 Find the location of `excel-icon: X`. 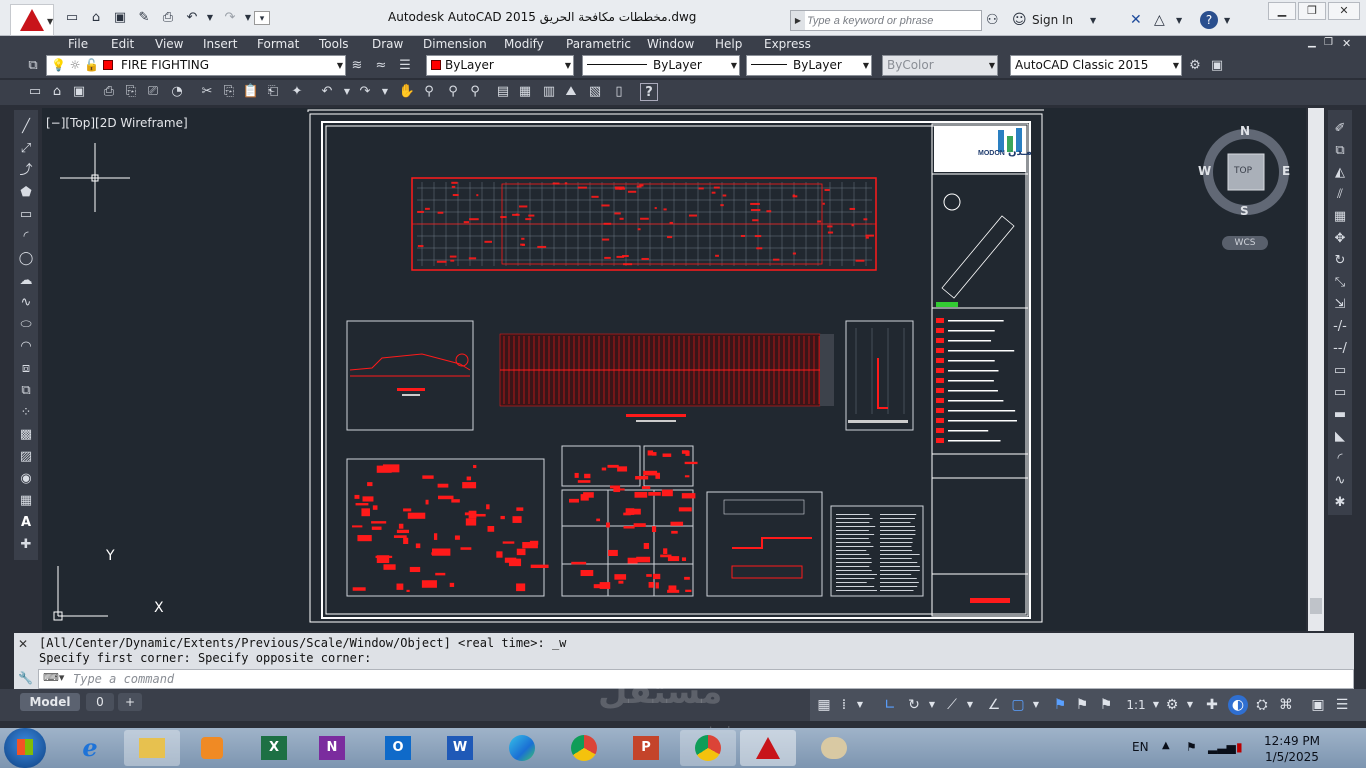

excel-icon: X is located at coordinates (274, 748).